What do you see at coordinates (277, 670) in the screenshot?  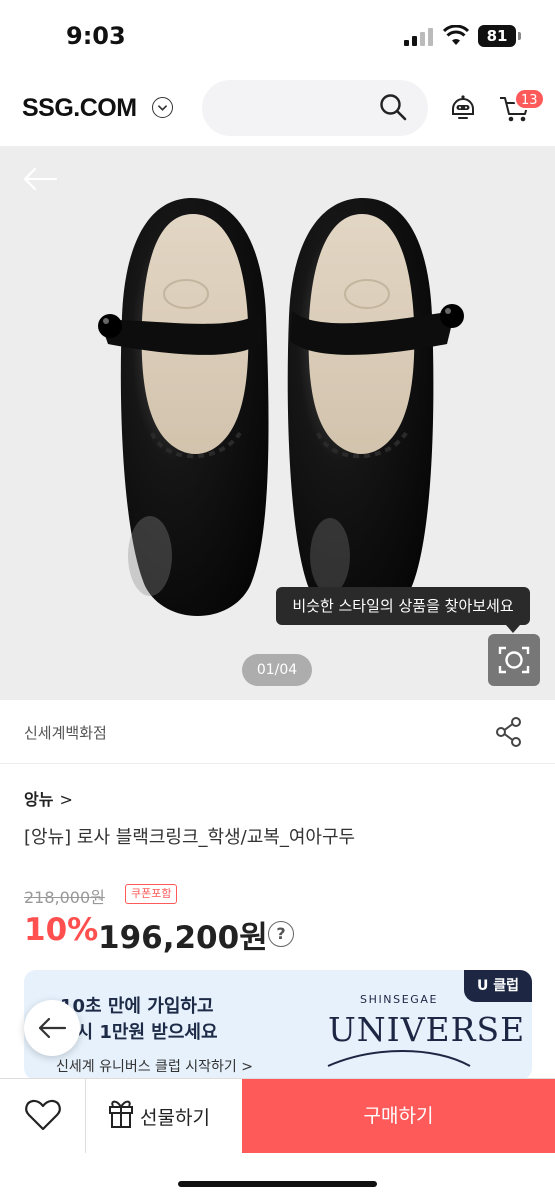 I see `page-indicator: 01/04` at bounding box center [277, 670].